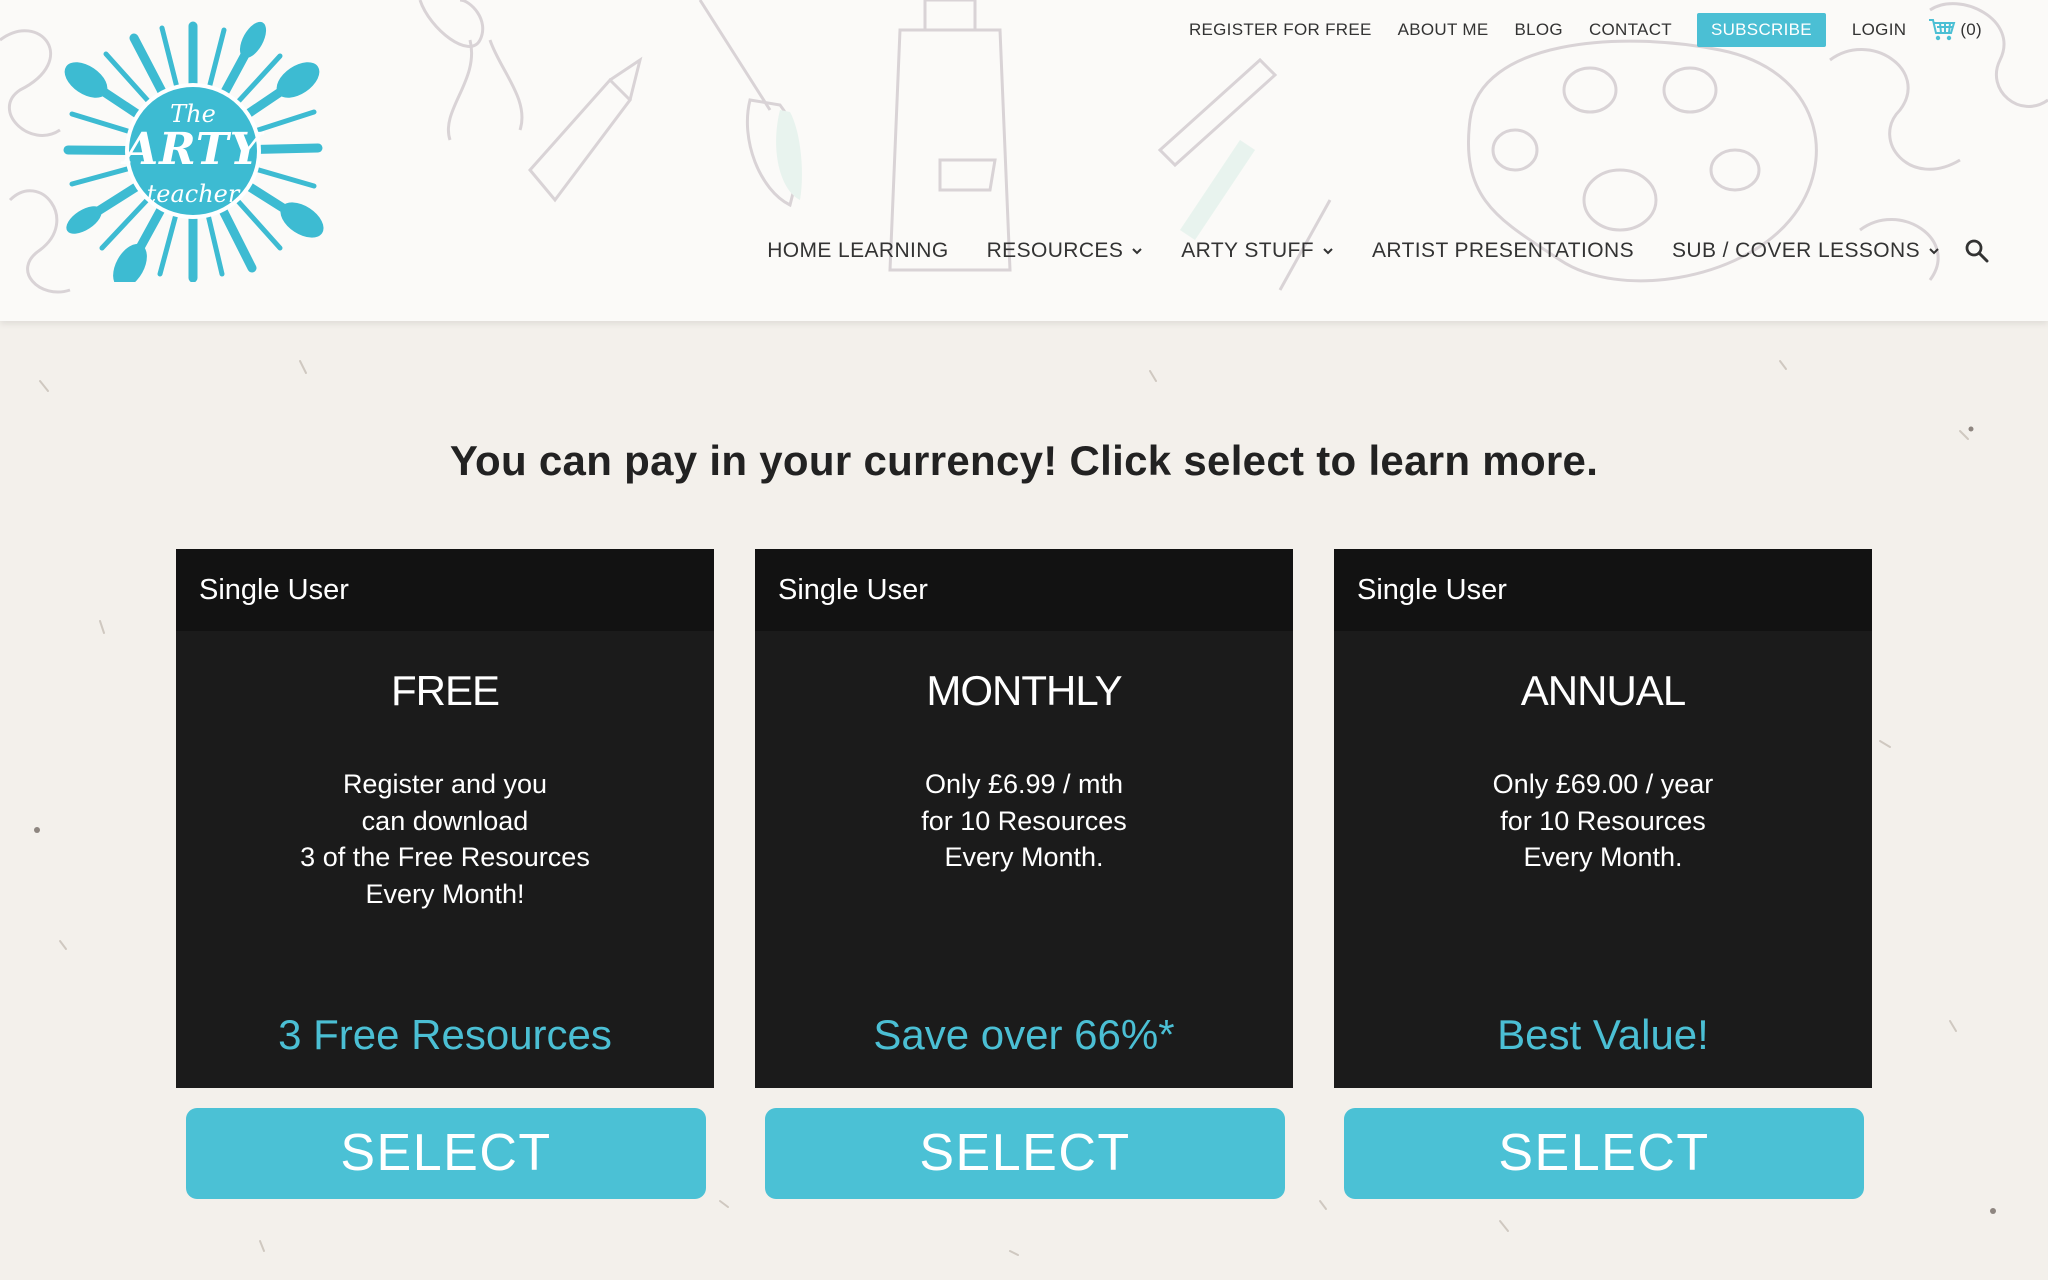 Image resolution: width=2048 pixels, height=1280 pixels. Describe the element at coordinates (1604, 1153) in the screenshot. I see `select-annual-button: SELECT` at that location.